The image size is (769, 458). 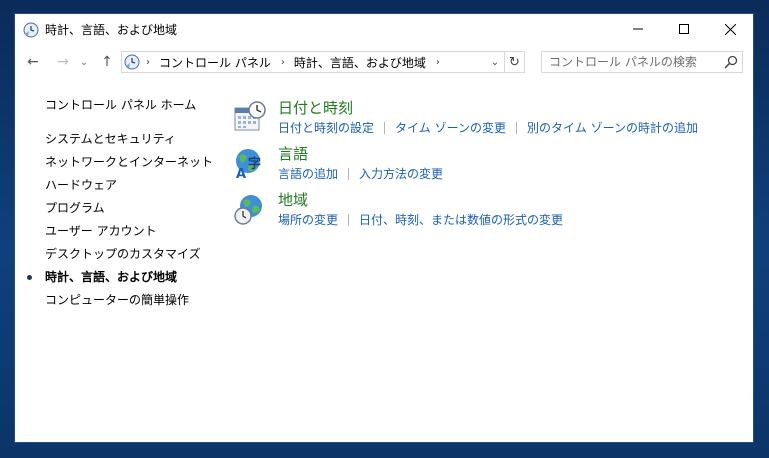 What do you see at coordinates (101, 231) in the screenshot?
I see `sidebar-item-label: ユーザー アカウント` at bounding box center [101, 231].